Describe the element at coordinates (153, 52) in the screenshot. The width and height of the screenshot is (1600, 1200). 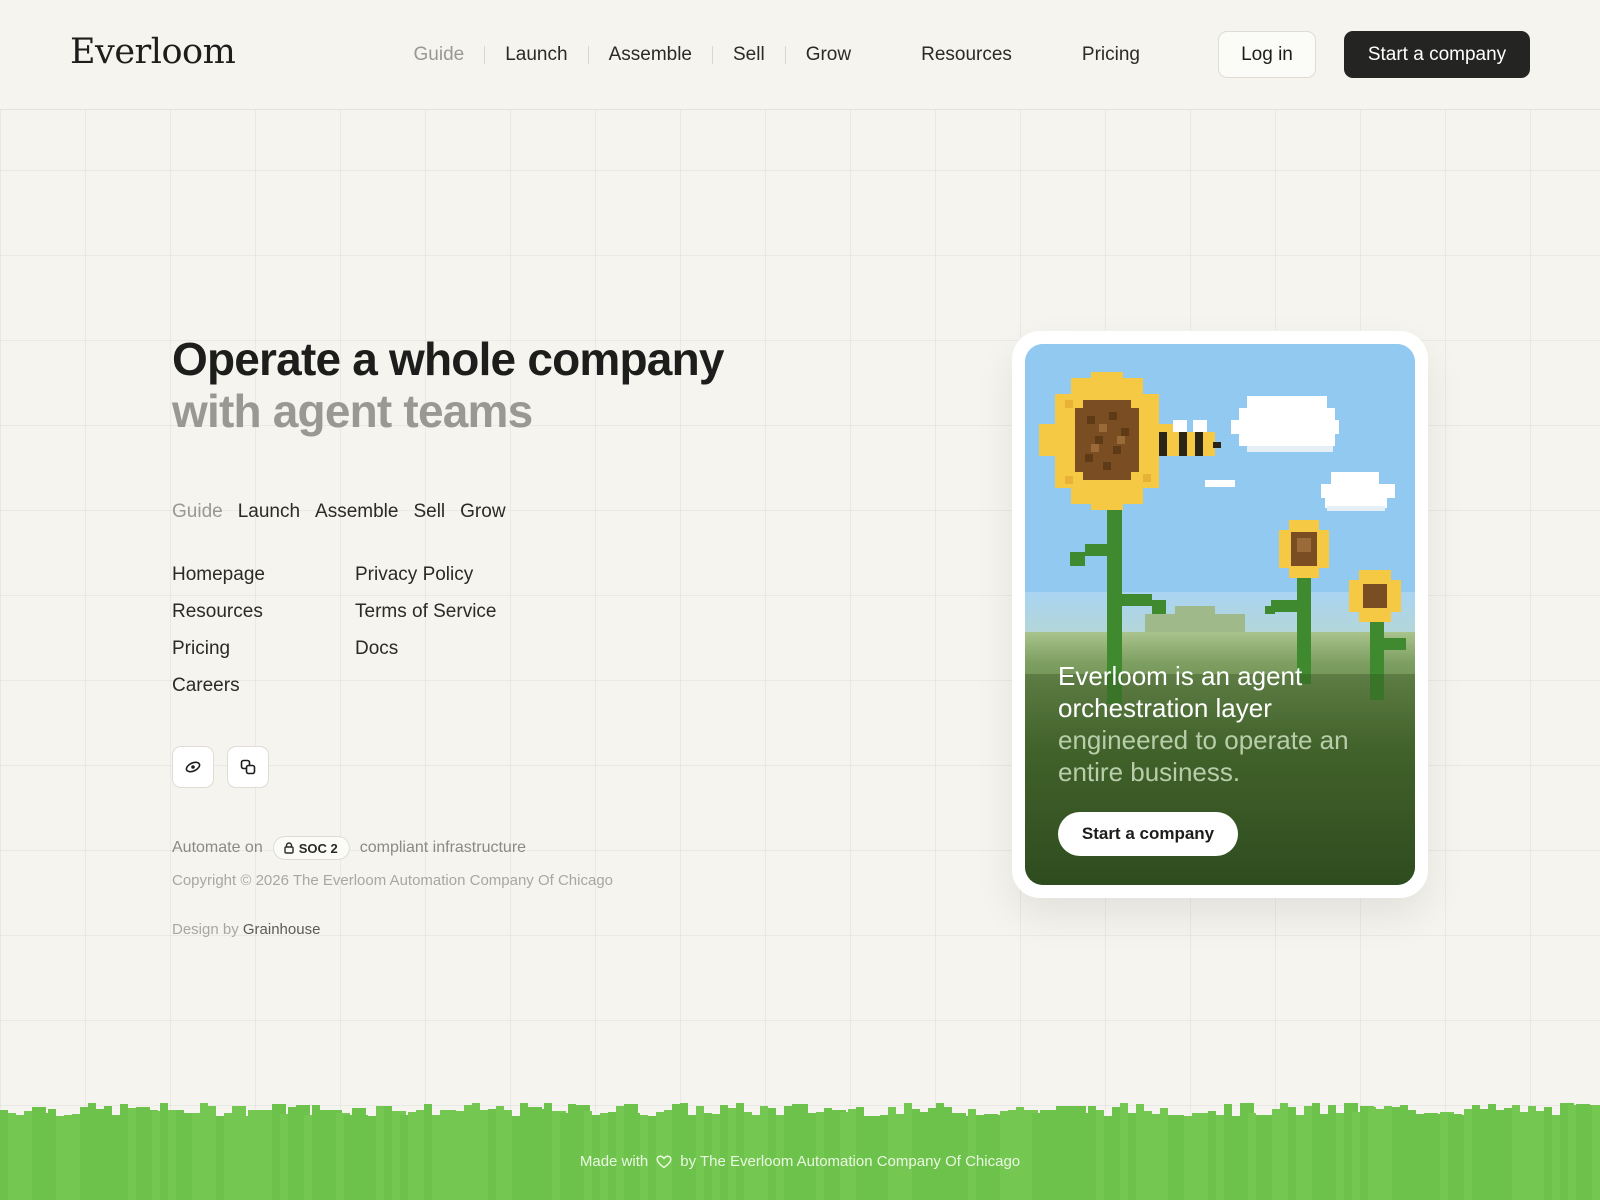
I see `brand-logo: Everloom` at that location.